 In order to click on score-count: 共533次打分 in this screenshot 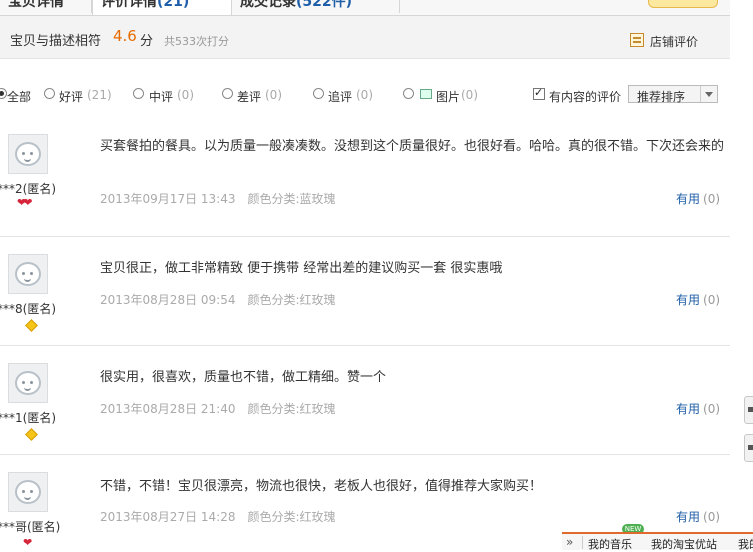, I will do `click(196, 41)`.